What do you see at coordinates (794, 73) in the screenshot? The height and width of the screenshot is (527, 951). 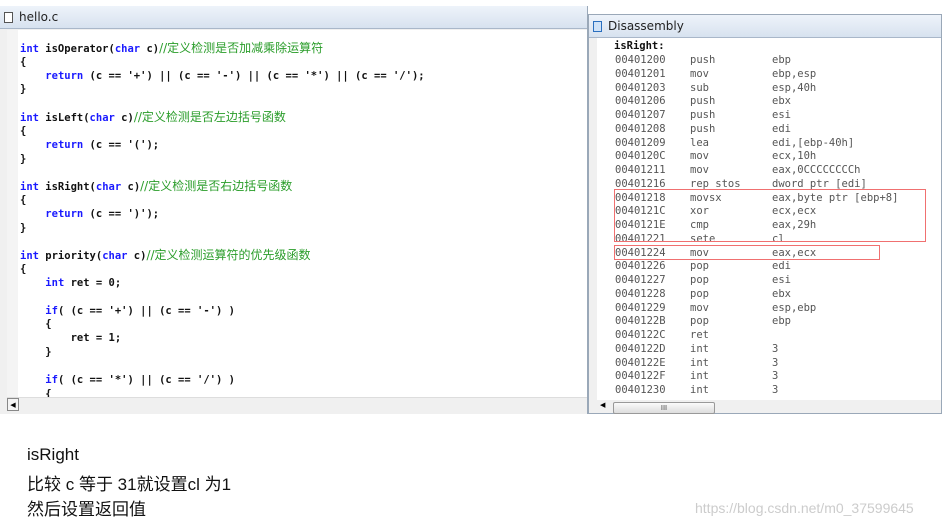 I see `operands: ebp,esp` at bounding box center [794, 73].